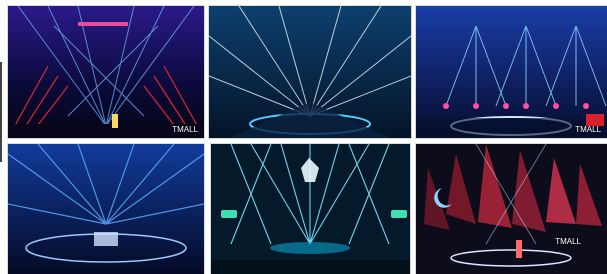 The image size is (607, 274). I want to click on photo-laser-stage-red-shards: TMALL, so click(511, 209).